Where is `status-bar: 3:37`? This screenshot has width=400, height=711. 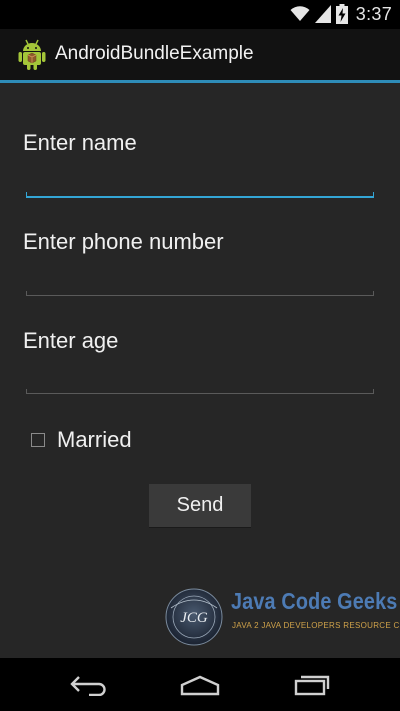 status-bar: 3:37 is located at coordinates (200, 14).